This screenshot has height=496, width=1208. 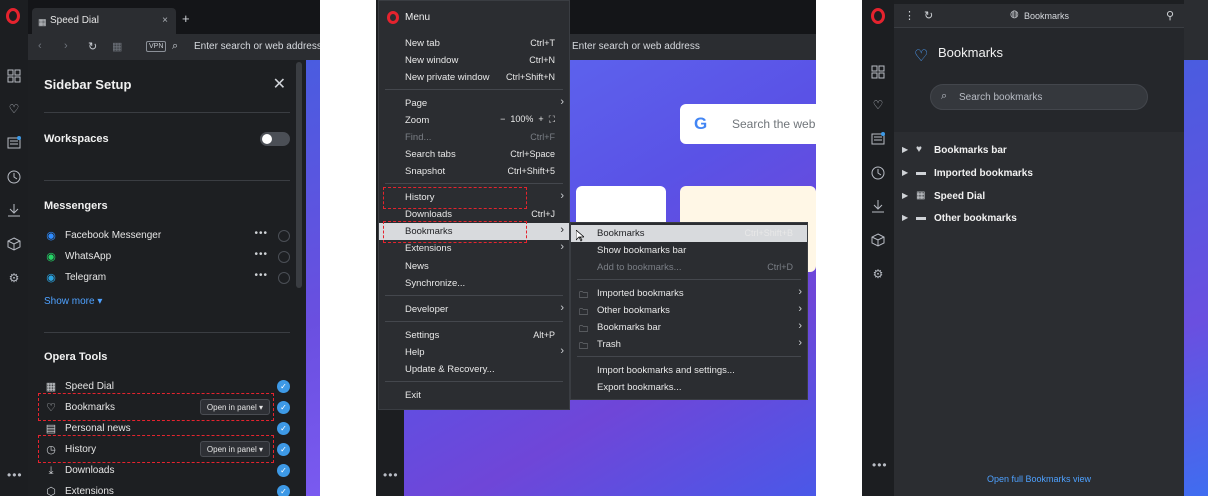 What do you see at coordinates (474, 395) in the screenshot?
I see `menu-item-exit: Exit` at bounding box center [474, 395].